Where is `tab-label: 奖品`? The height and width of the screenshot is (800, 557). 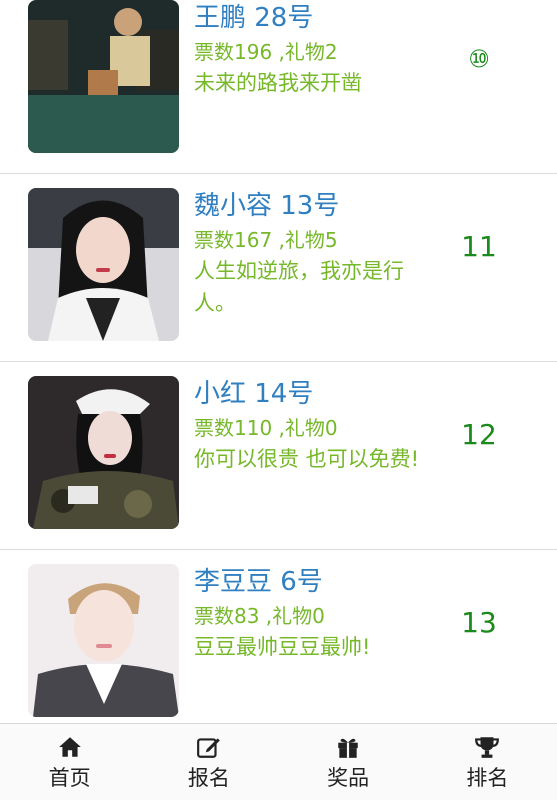 tab-label: 奖品 is located at coordinates (348, 778).